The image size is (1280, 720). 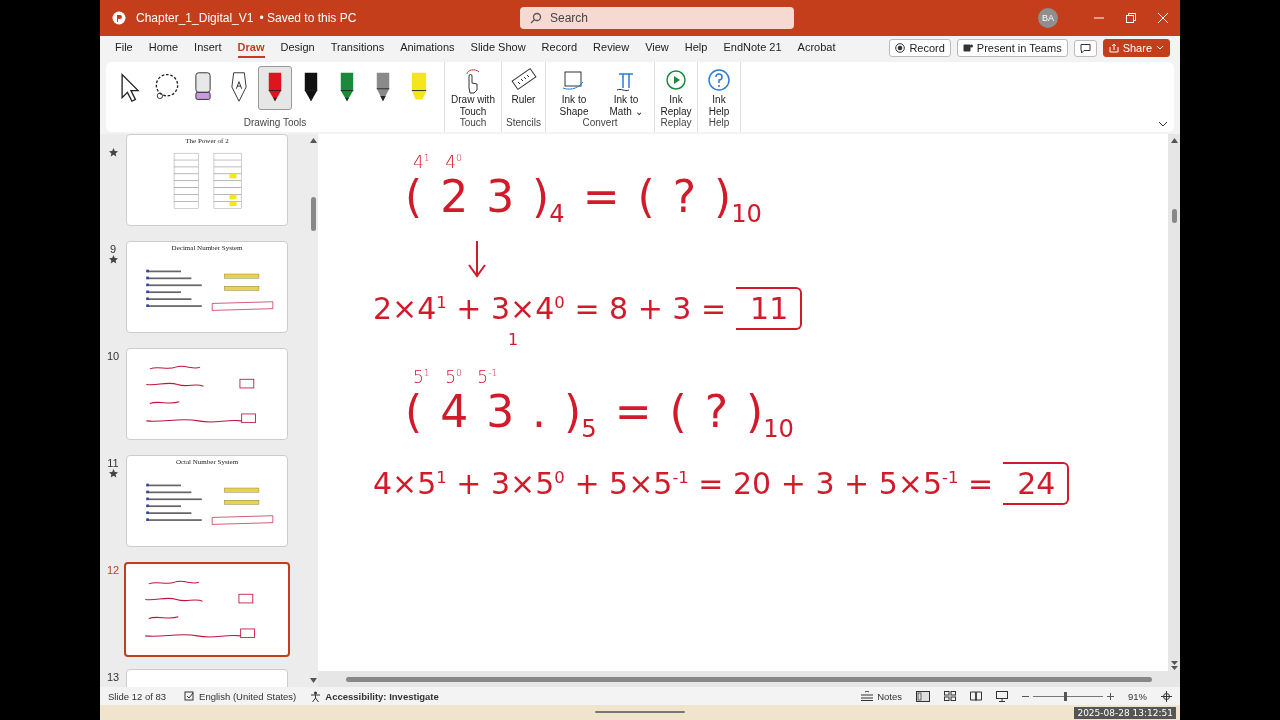 What do you see at coordinates (881, 696) in the screenshot?
I see `notes-button: Notes` at bounding box center [881, 696].